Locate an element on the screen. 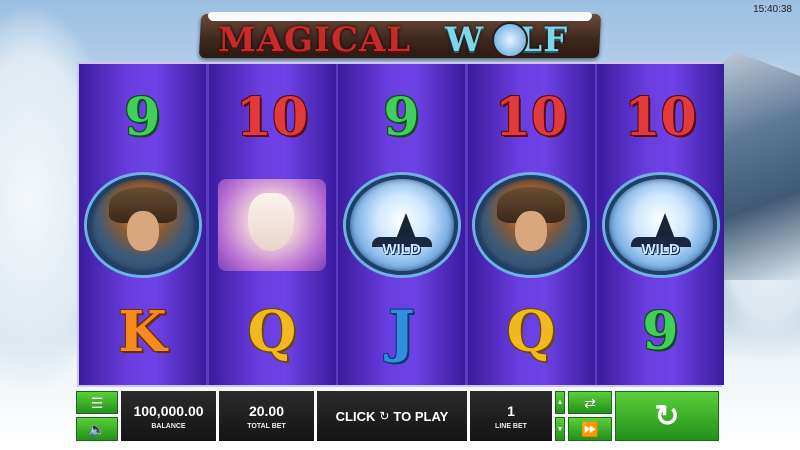 The height and width of the screenshot is (450, 800). balance-display: 100,000.00 BALANCE is located at coordinates (168, 416).